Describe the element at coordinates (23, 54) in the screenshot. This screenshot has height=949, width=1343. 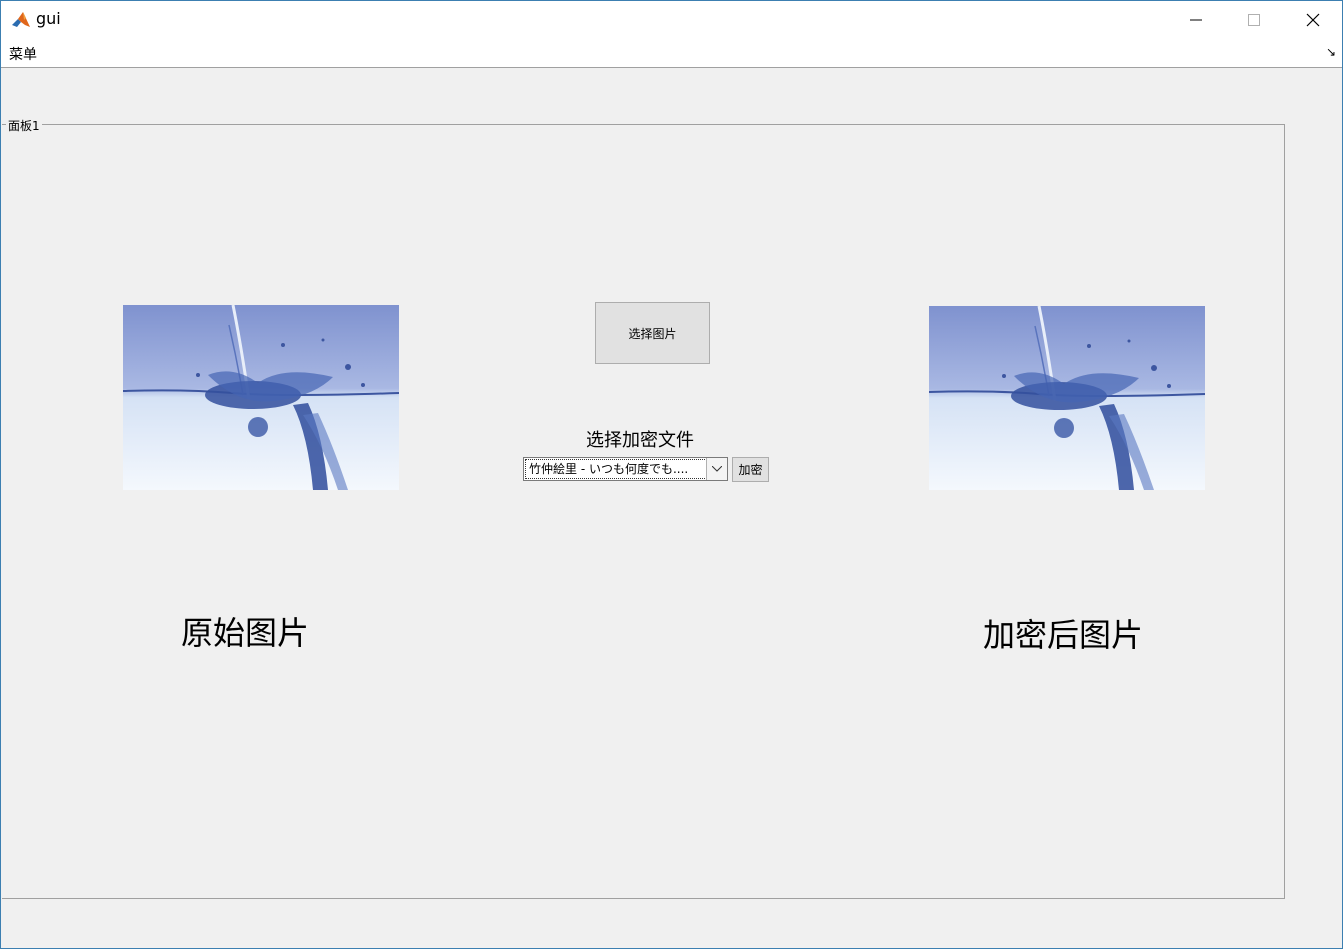
I see `menu-item-main: 菜单` at that location.